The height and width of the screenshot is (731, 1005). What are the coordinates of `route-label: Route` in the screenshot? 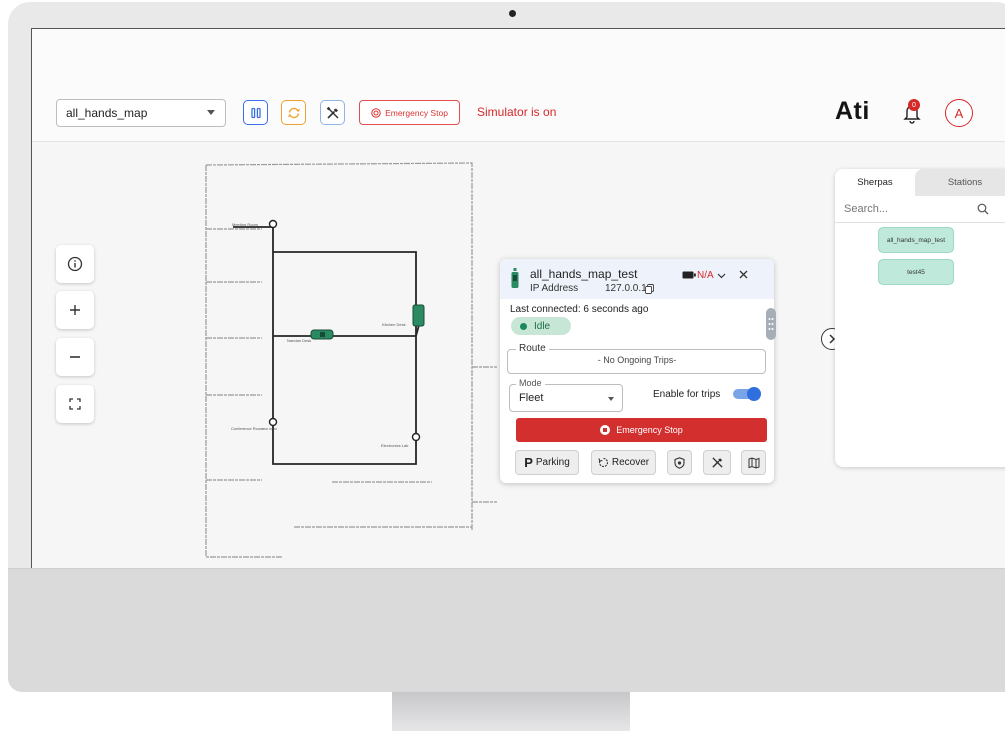 It's located at (532, 348).